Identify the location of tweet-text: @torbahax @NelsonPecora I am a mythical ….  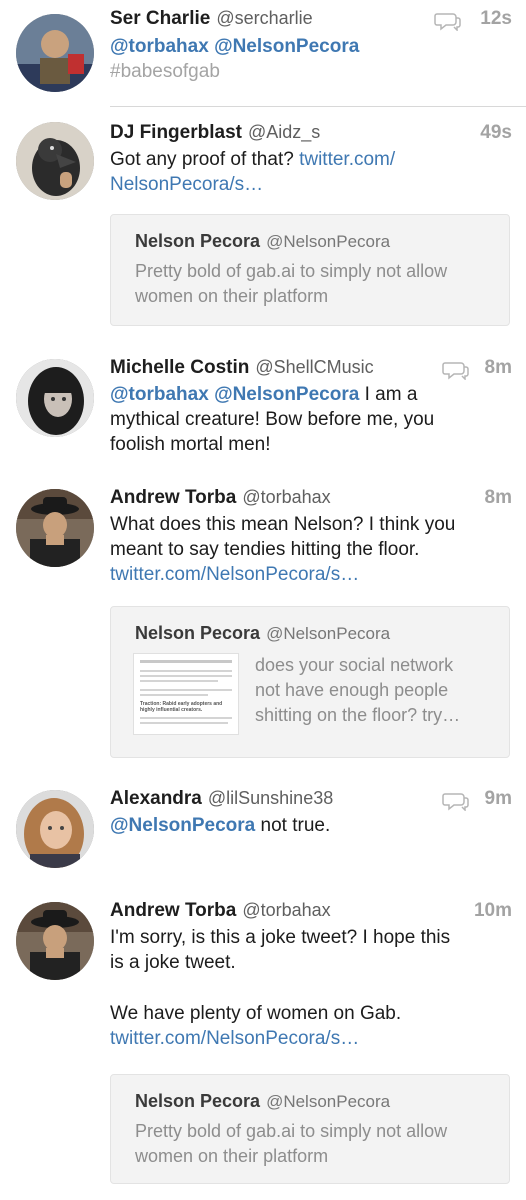
(311, 419).